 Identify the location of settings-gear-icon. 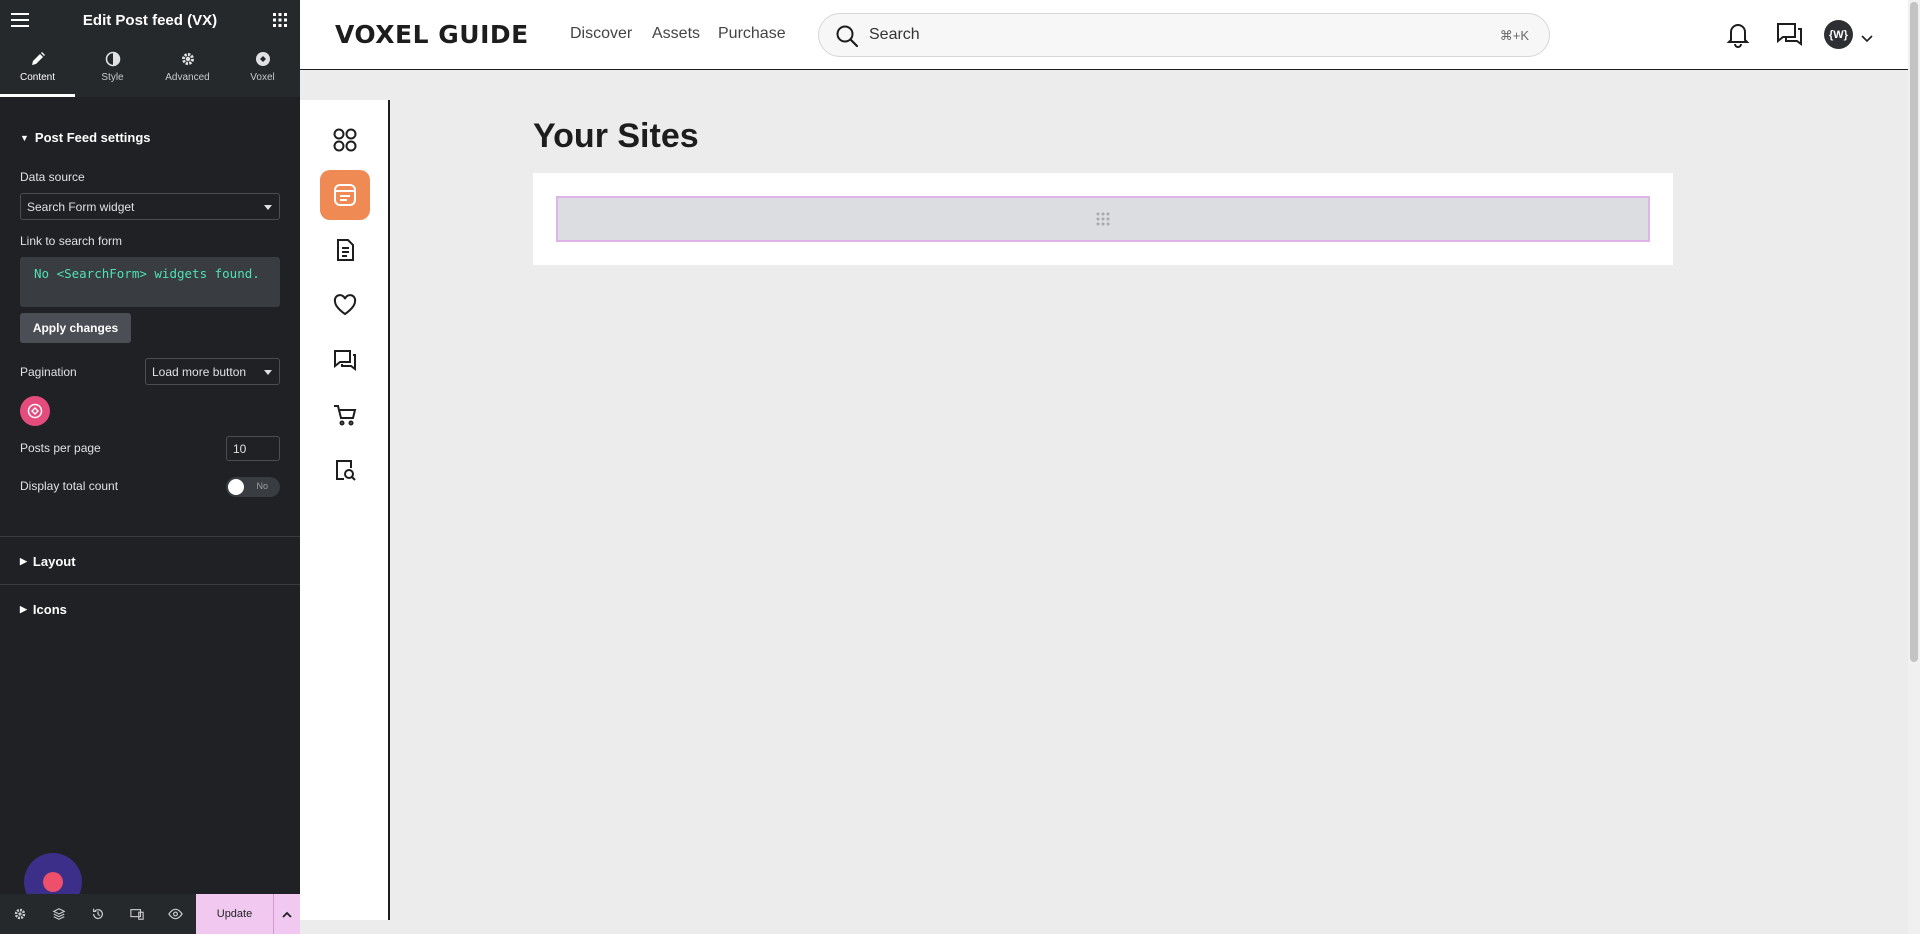
(19, 914).